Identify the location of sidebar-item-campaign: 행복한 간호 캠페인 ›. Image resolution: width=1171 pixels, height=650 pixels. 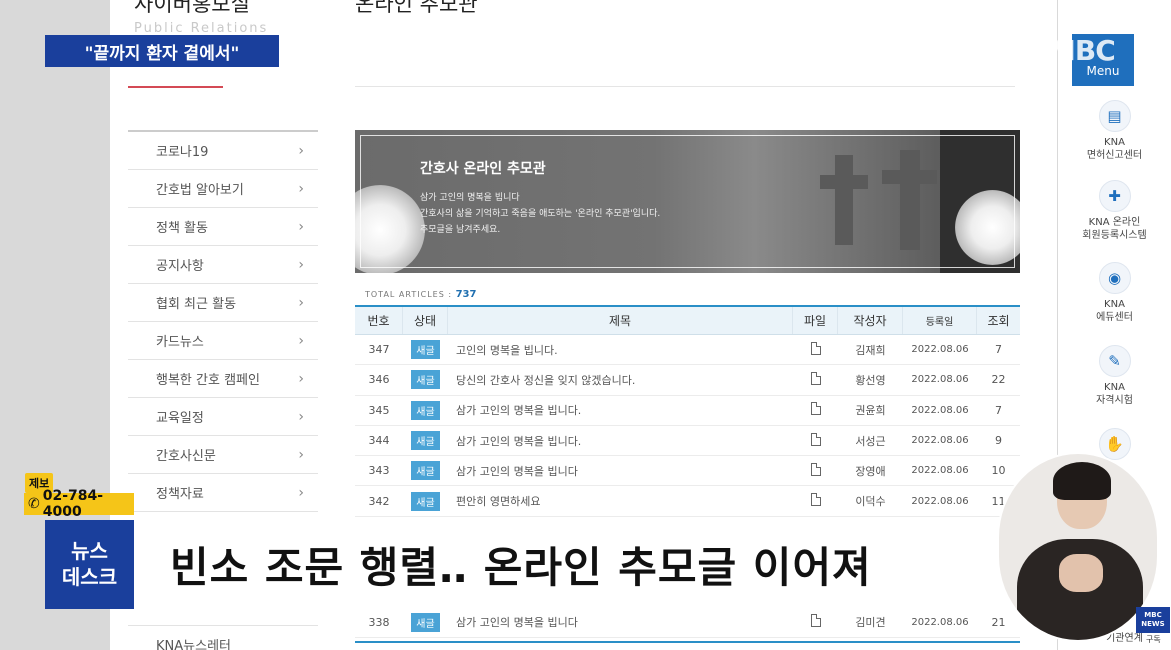
(223, 379).